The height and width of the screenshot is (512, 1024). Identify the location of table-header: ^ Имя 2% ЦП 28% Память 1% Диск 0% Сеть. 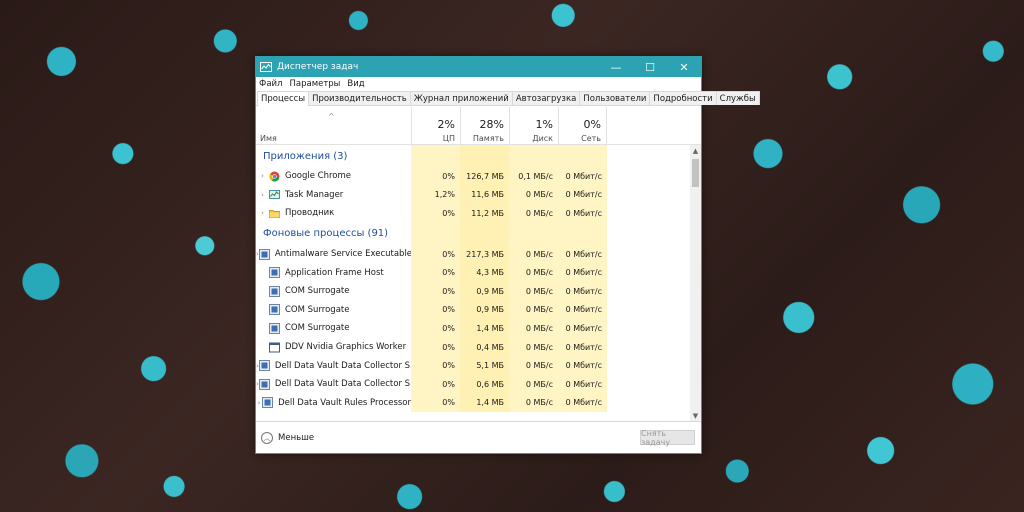
(478, 126).